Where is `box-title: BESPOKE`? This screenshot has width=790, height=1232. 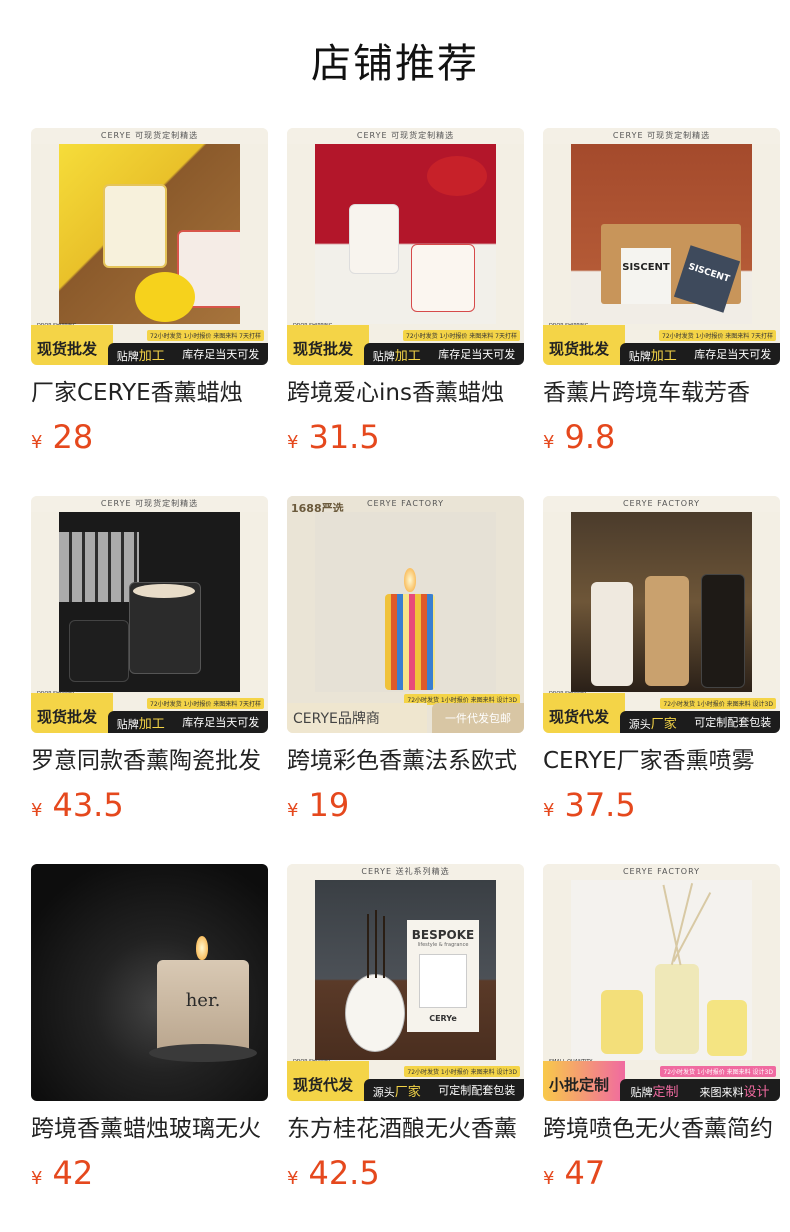 box-title: BESPOKE is located at coordinates (443, 935).